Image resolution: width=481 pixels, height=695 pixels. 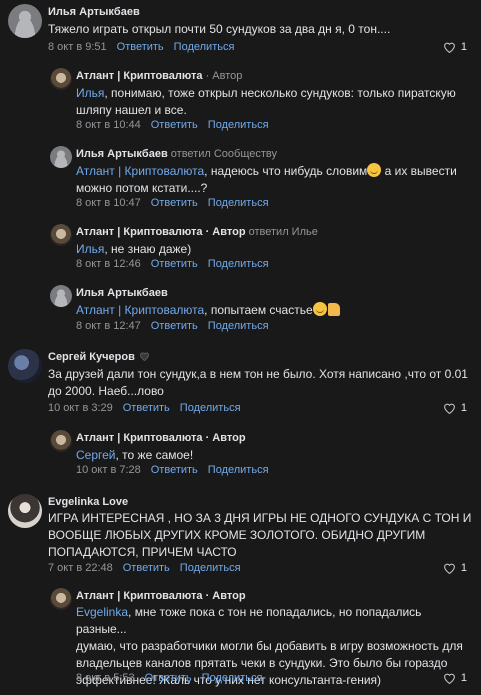 What do you see at coordinates (108, 326) in the screenshot?
I see `comment-date: 8 окт в 12:47` at bounding box center [108, 326].